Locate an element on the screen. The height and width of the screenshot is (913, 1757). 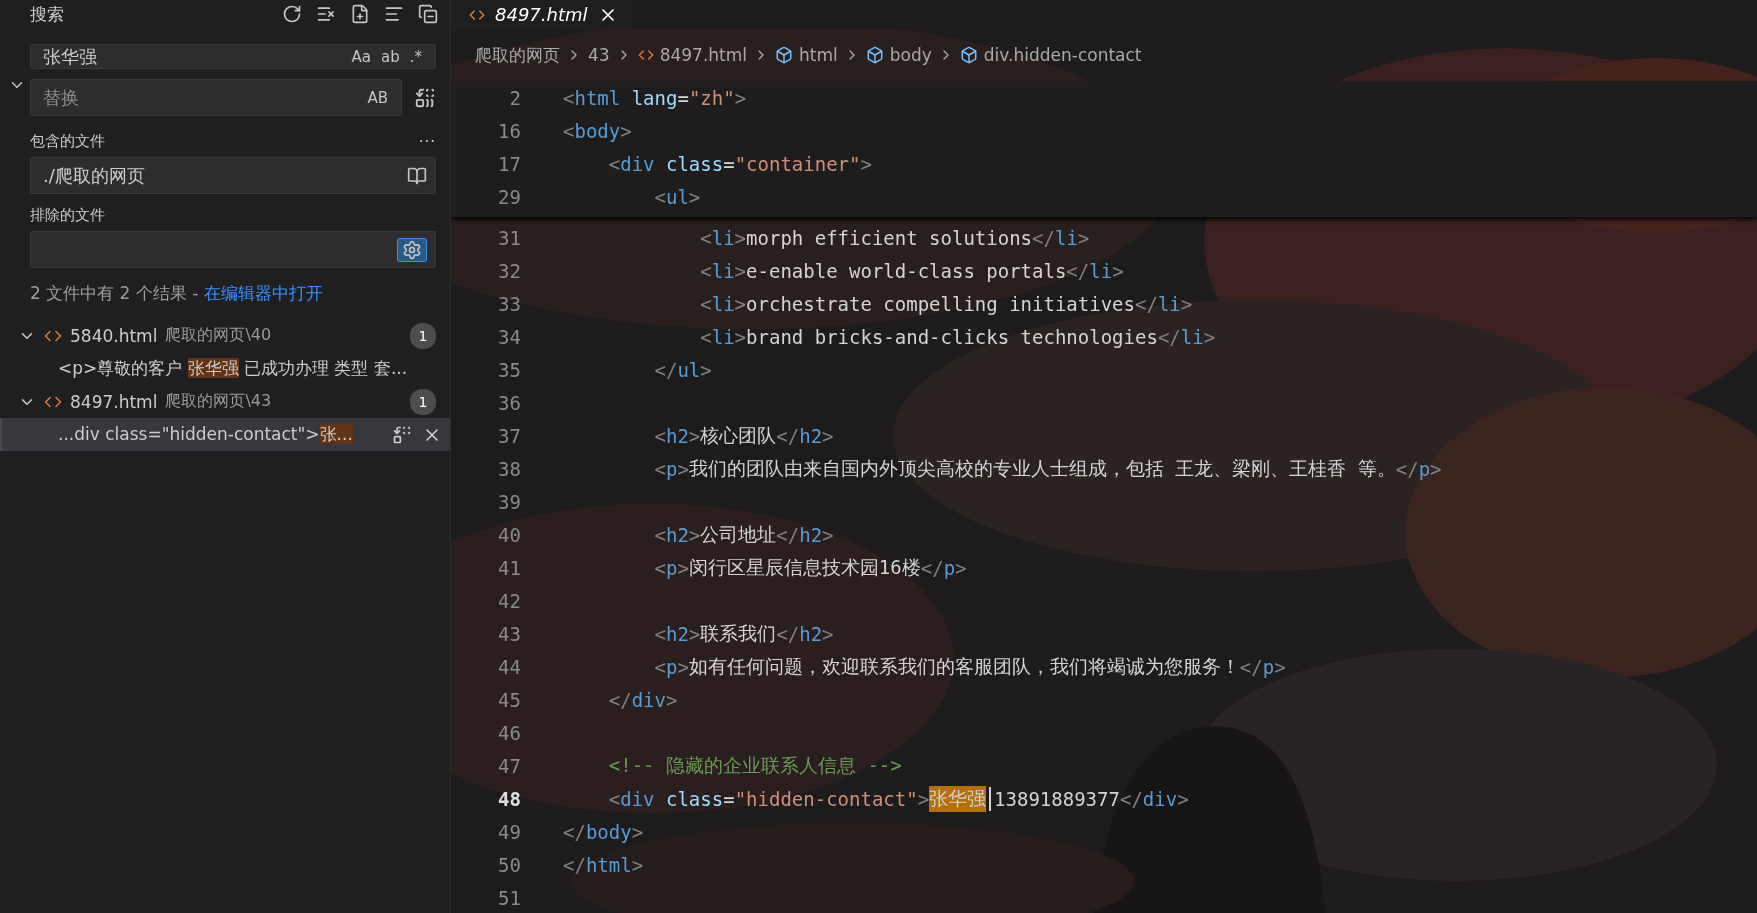
replace-all-icon is located at coordinates (425, 97).